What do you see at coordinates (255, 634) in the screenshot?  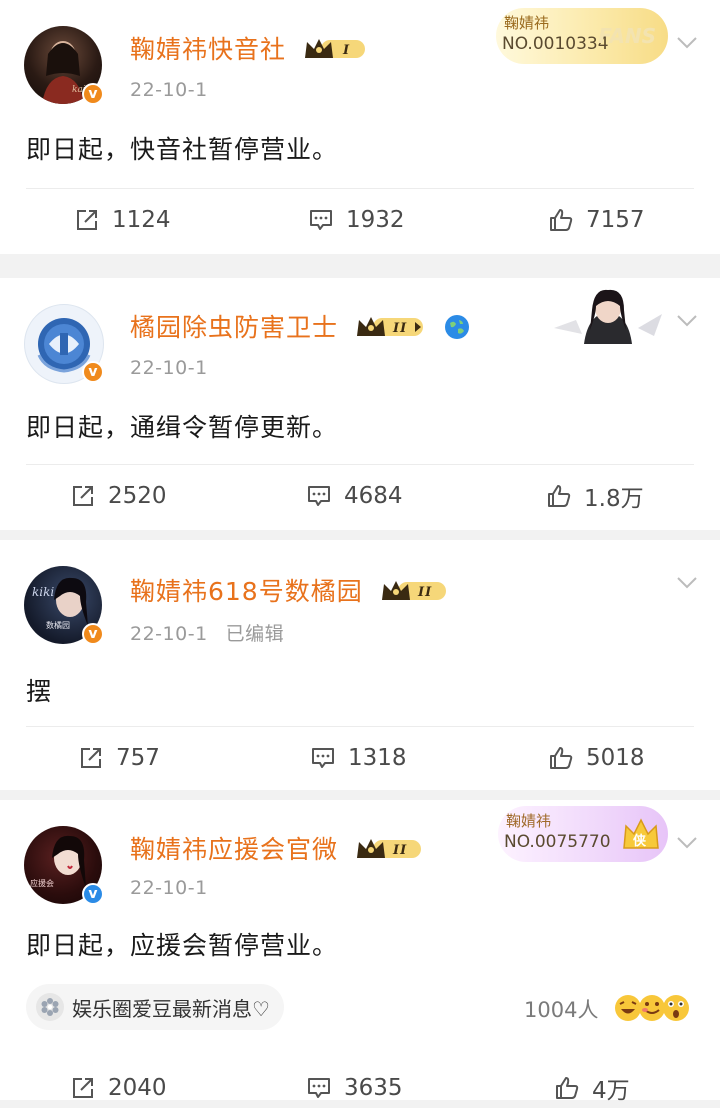 I see `edited-label: 已编辑` at bounding box center [255, 634].